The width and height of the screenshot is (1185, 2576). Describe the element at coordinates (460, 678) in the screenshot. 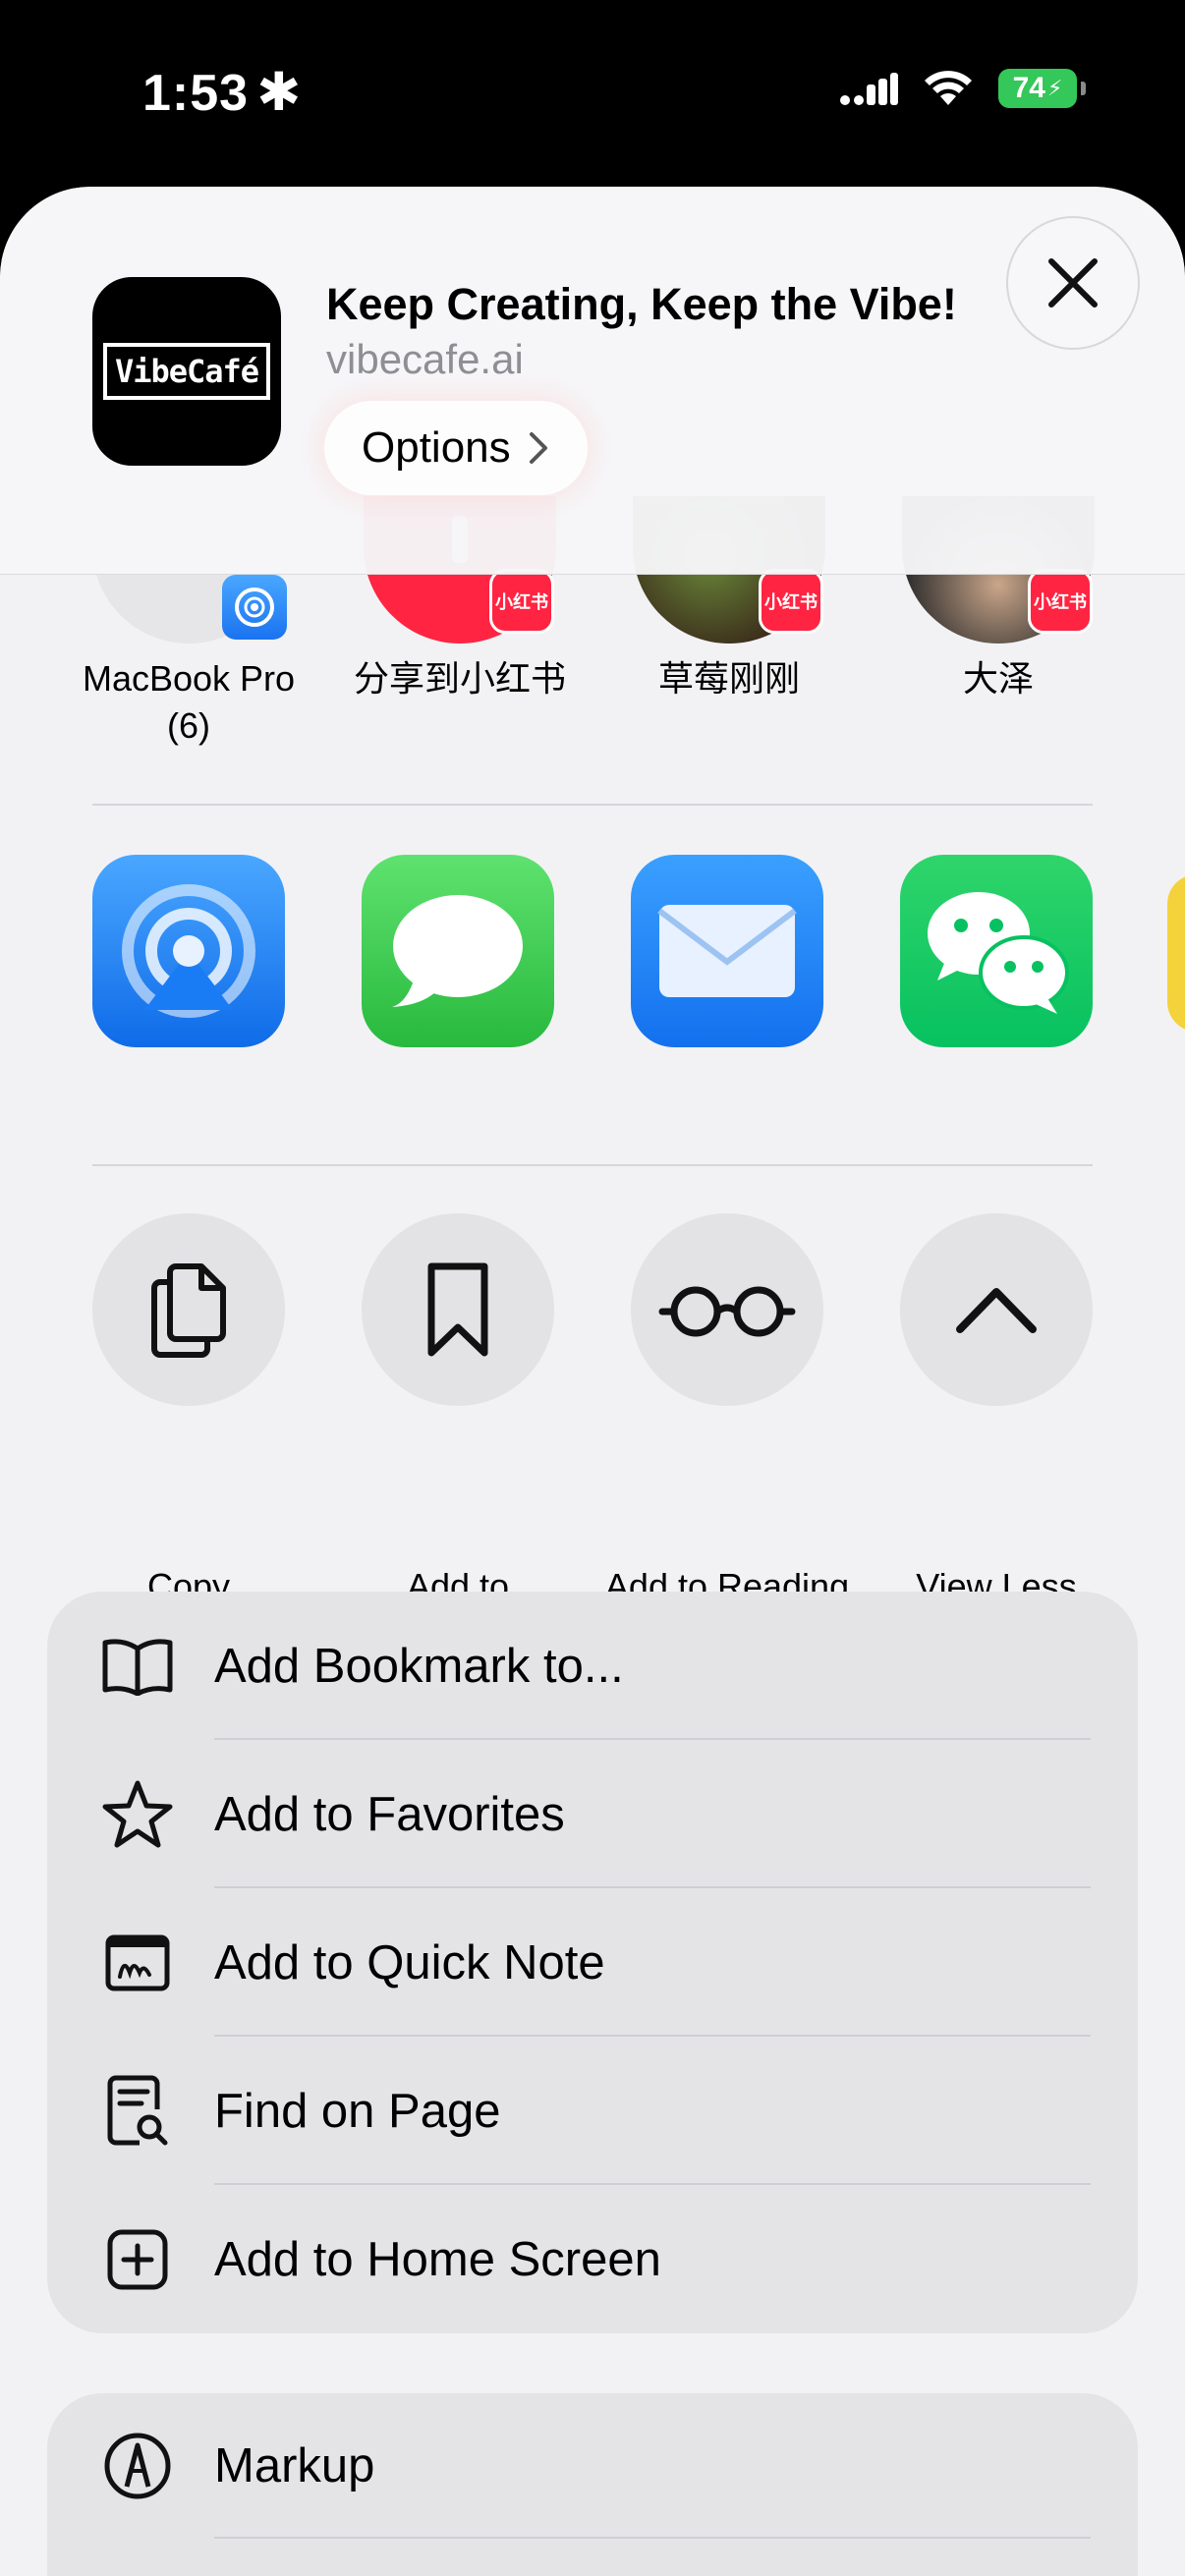

I see `contact-label: 分享到小红书` at that location.